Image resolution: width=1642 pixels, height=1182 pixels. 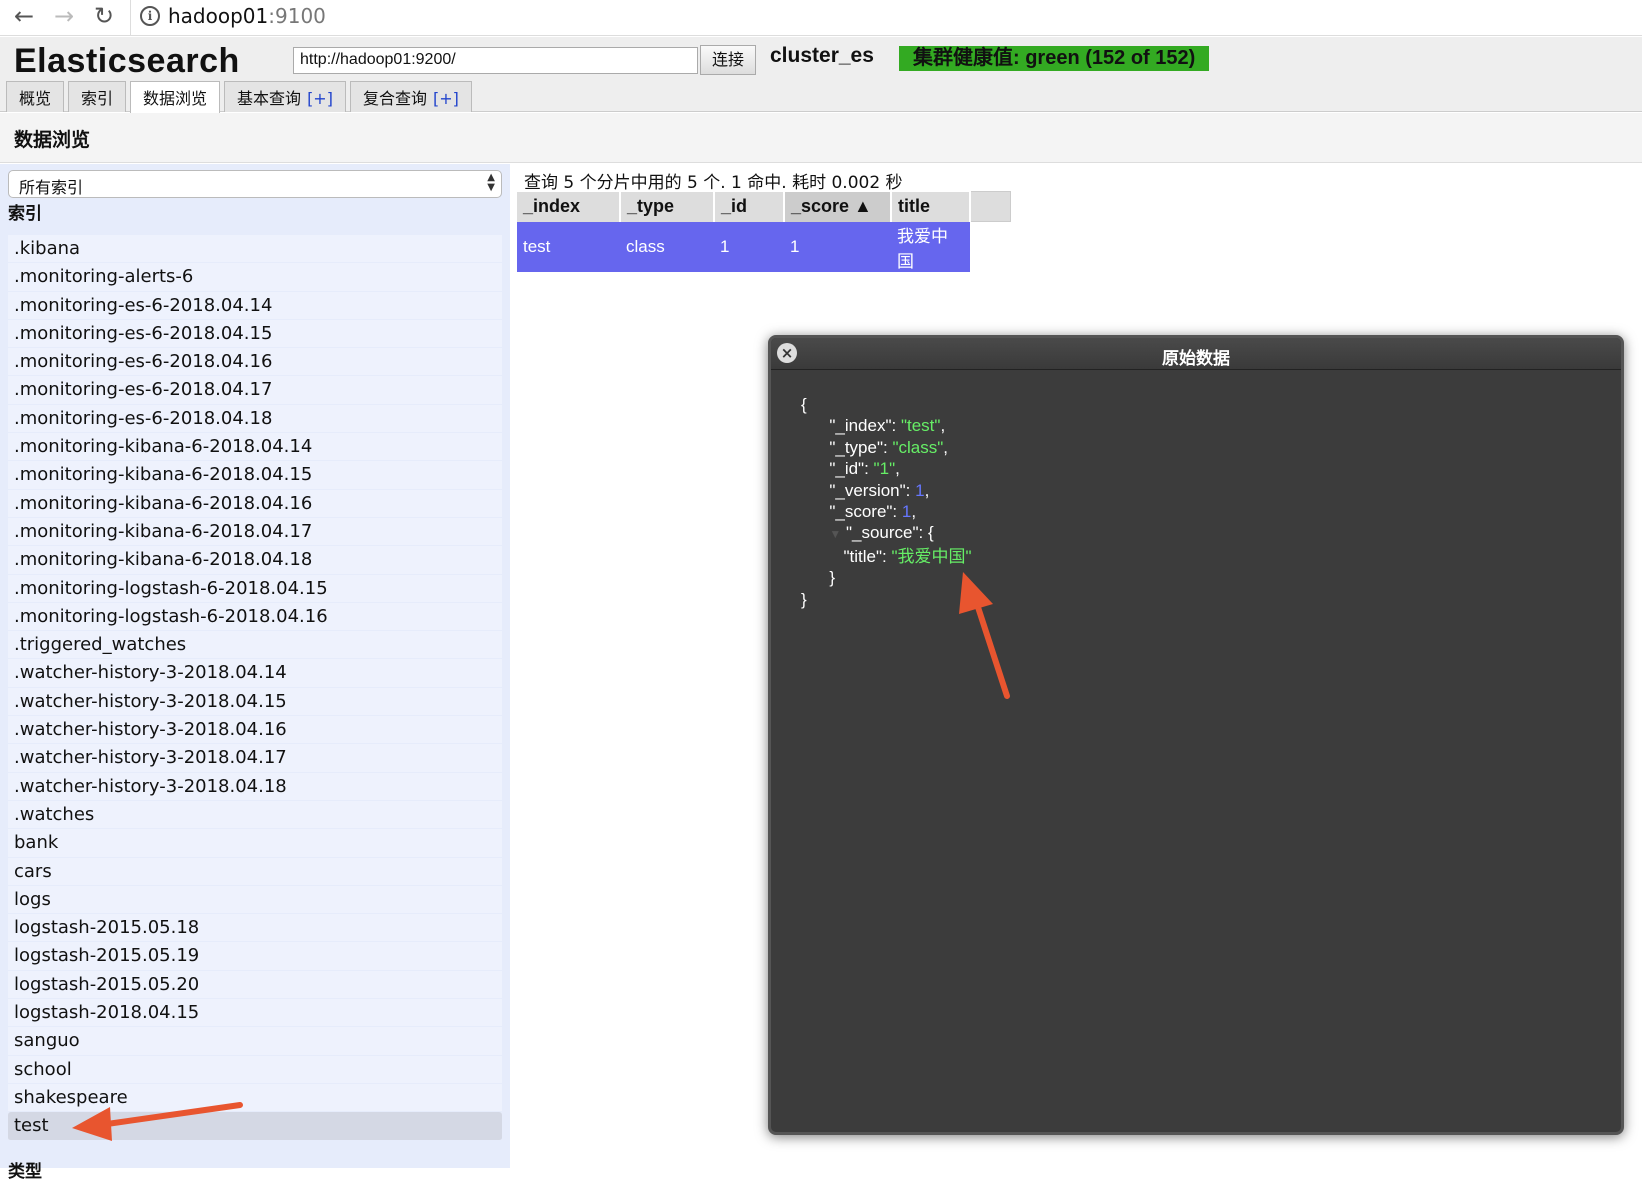 I want to click on info-icon: i, so click(x=150, y=16).